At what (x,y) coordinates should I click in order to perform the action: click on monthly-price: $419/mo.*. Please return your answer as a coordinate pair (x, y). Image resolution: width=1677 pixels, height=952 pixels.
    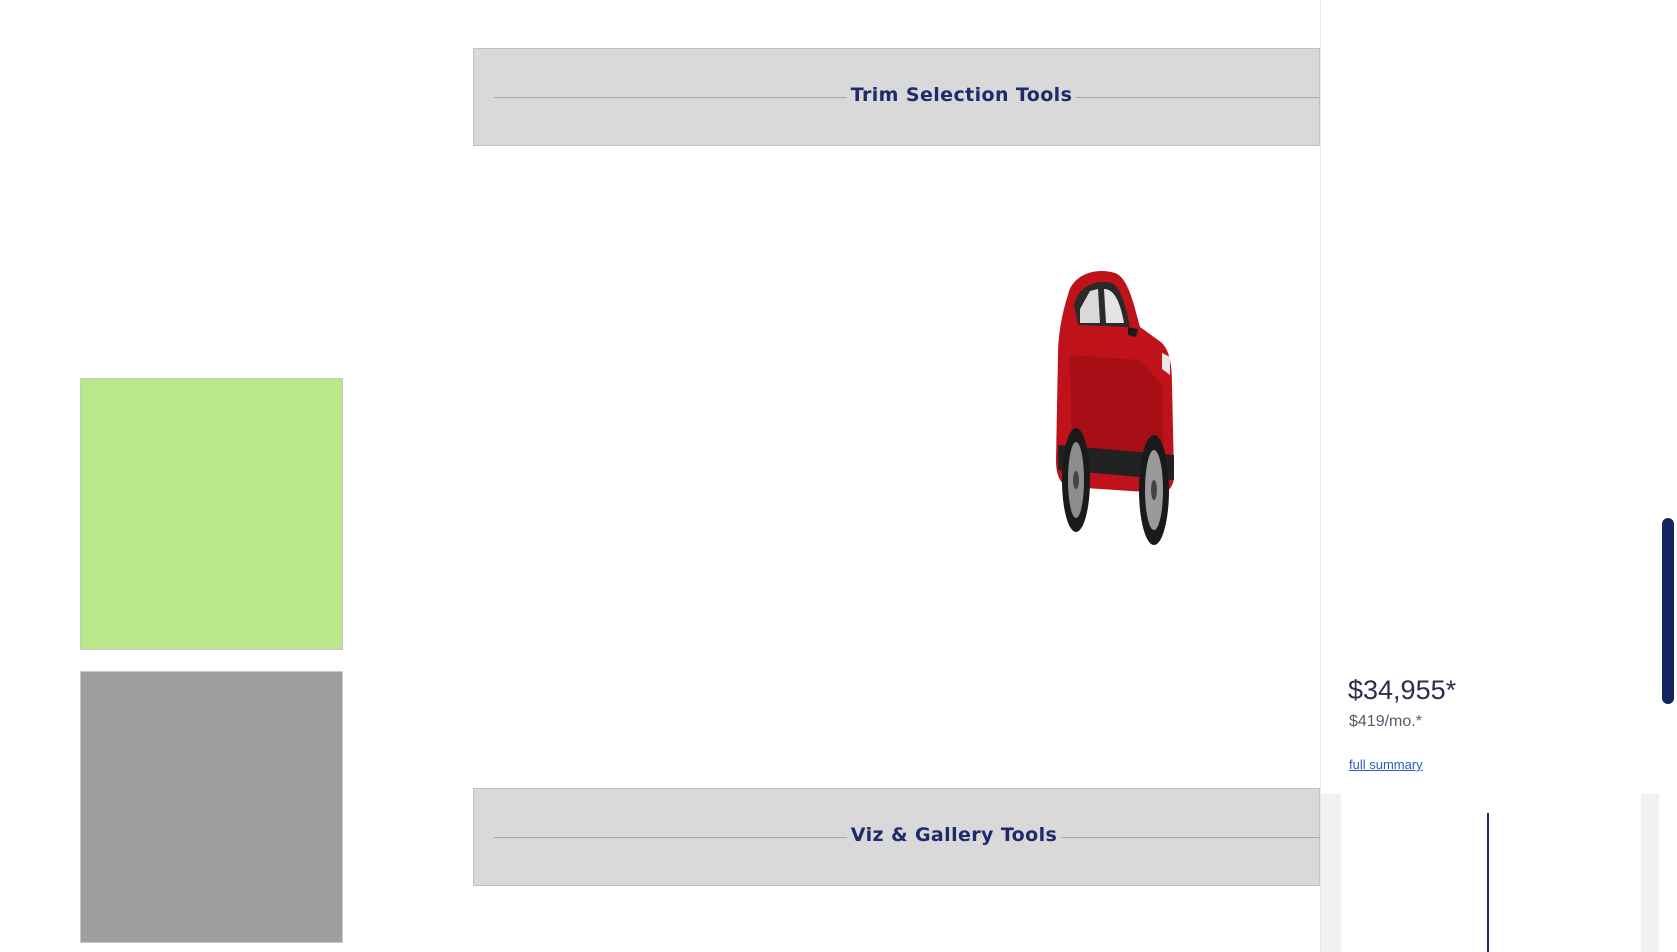
    Looking at the image, I should click on (1385, 721).